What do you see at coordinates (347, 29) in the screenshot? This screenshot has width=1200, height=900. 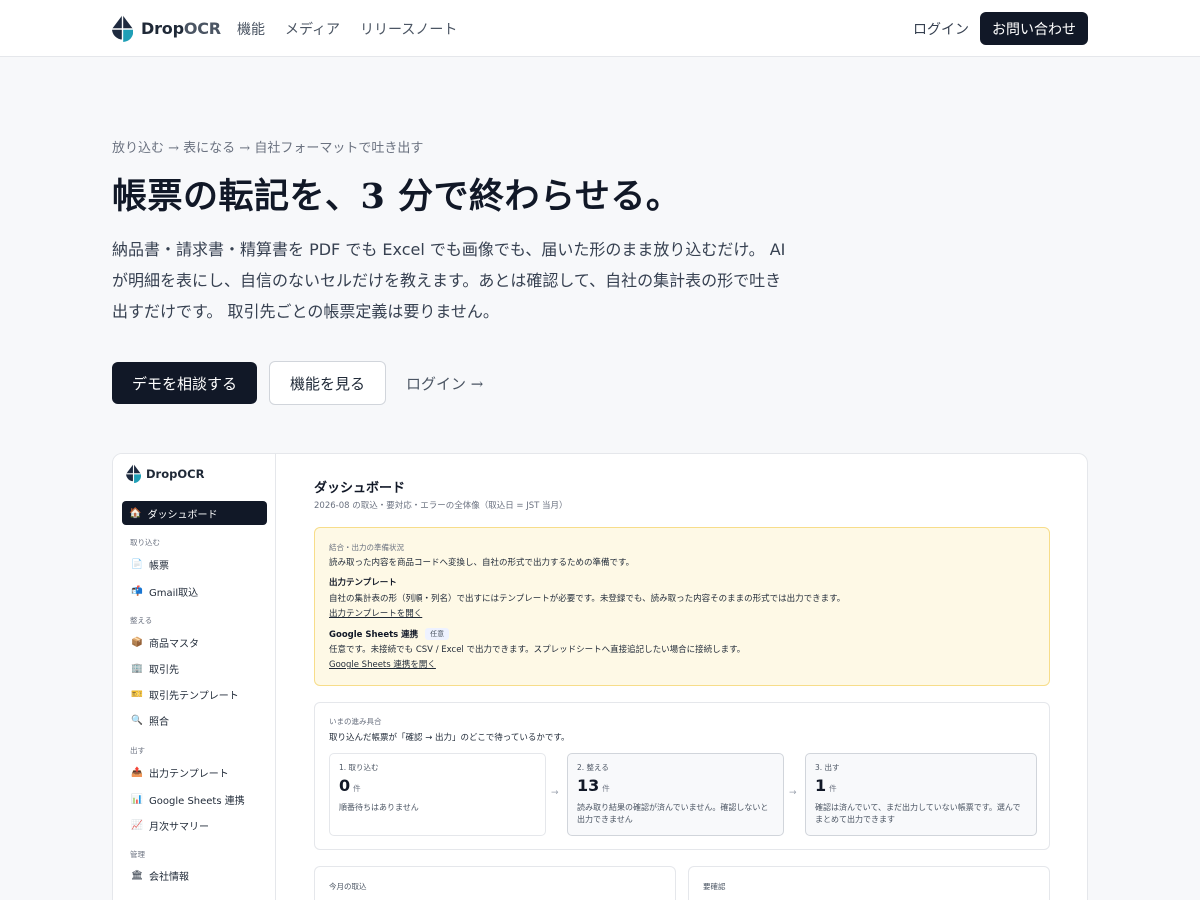 I see `main-nav: 機能 メディア リリースノート` at bounding box center [347, 29].